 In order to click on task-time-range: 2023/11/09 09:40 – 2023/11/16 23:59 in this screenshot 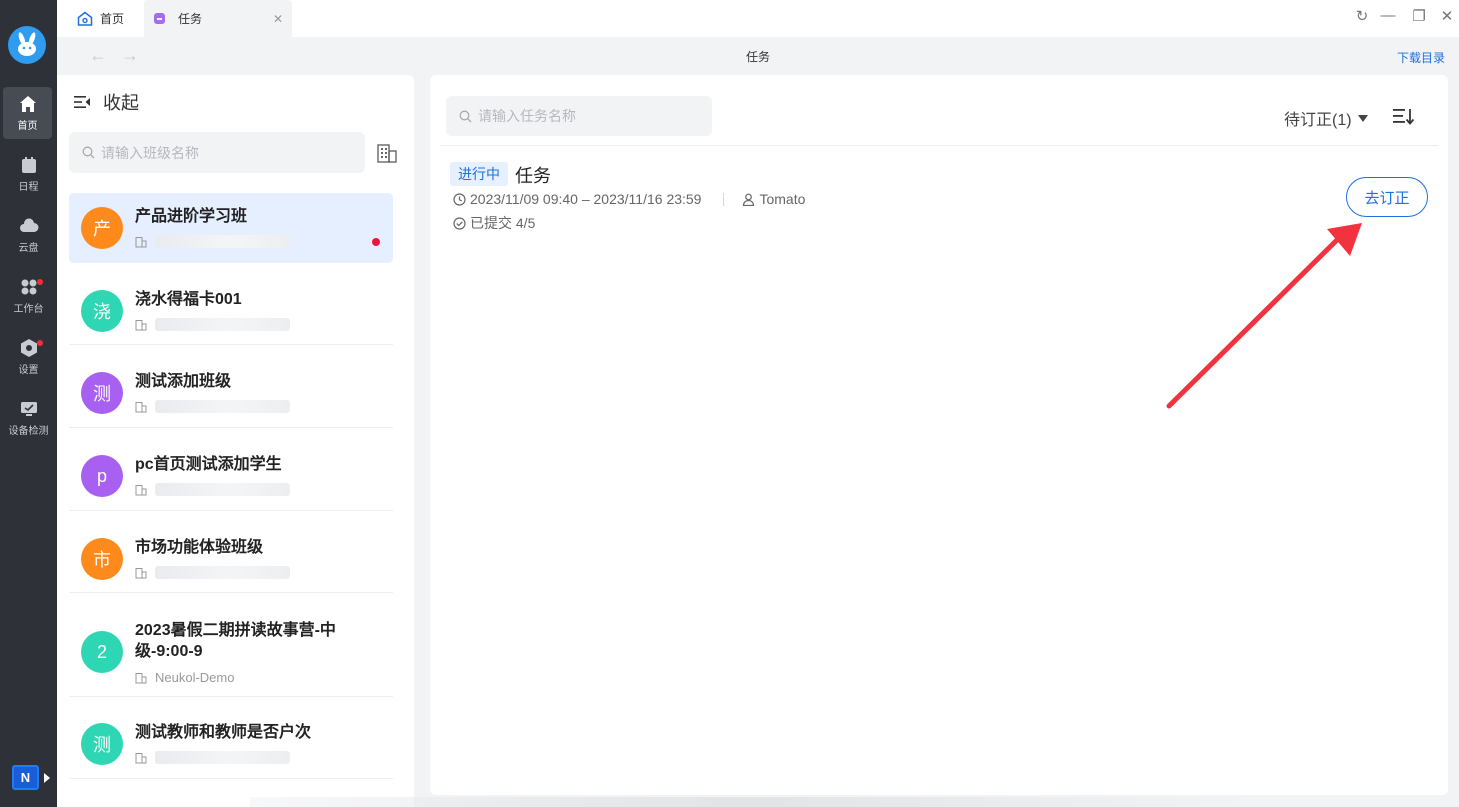, I will do `click(586, 199)`.